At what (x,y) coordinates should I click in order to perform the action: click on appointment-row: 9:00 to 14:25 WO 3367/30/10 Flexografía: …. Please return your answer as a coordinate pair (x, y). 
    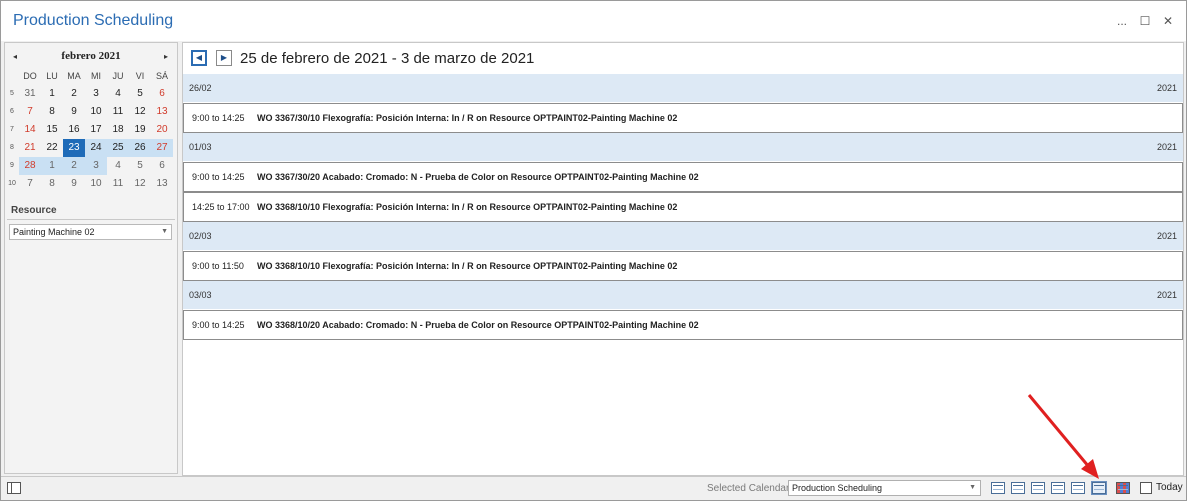
    Looking at the image, I should click on (683, 118).